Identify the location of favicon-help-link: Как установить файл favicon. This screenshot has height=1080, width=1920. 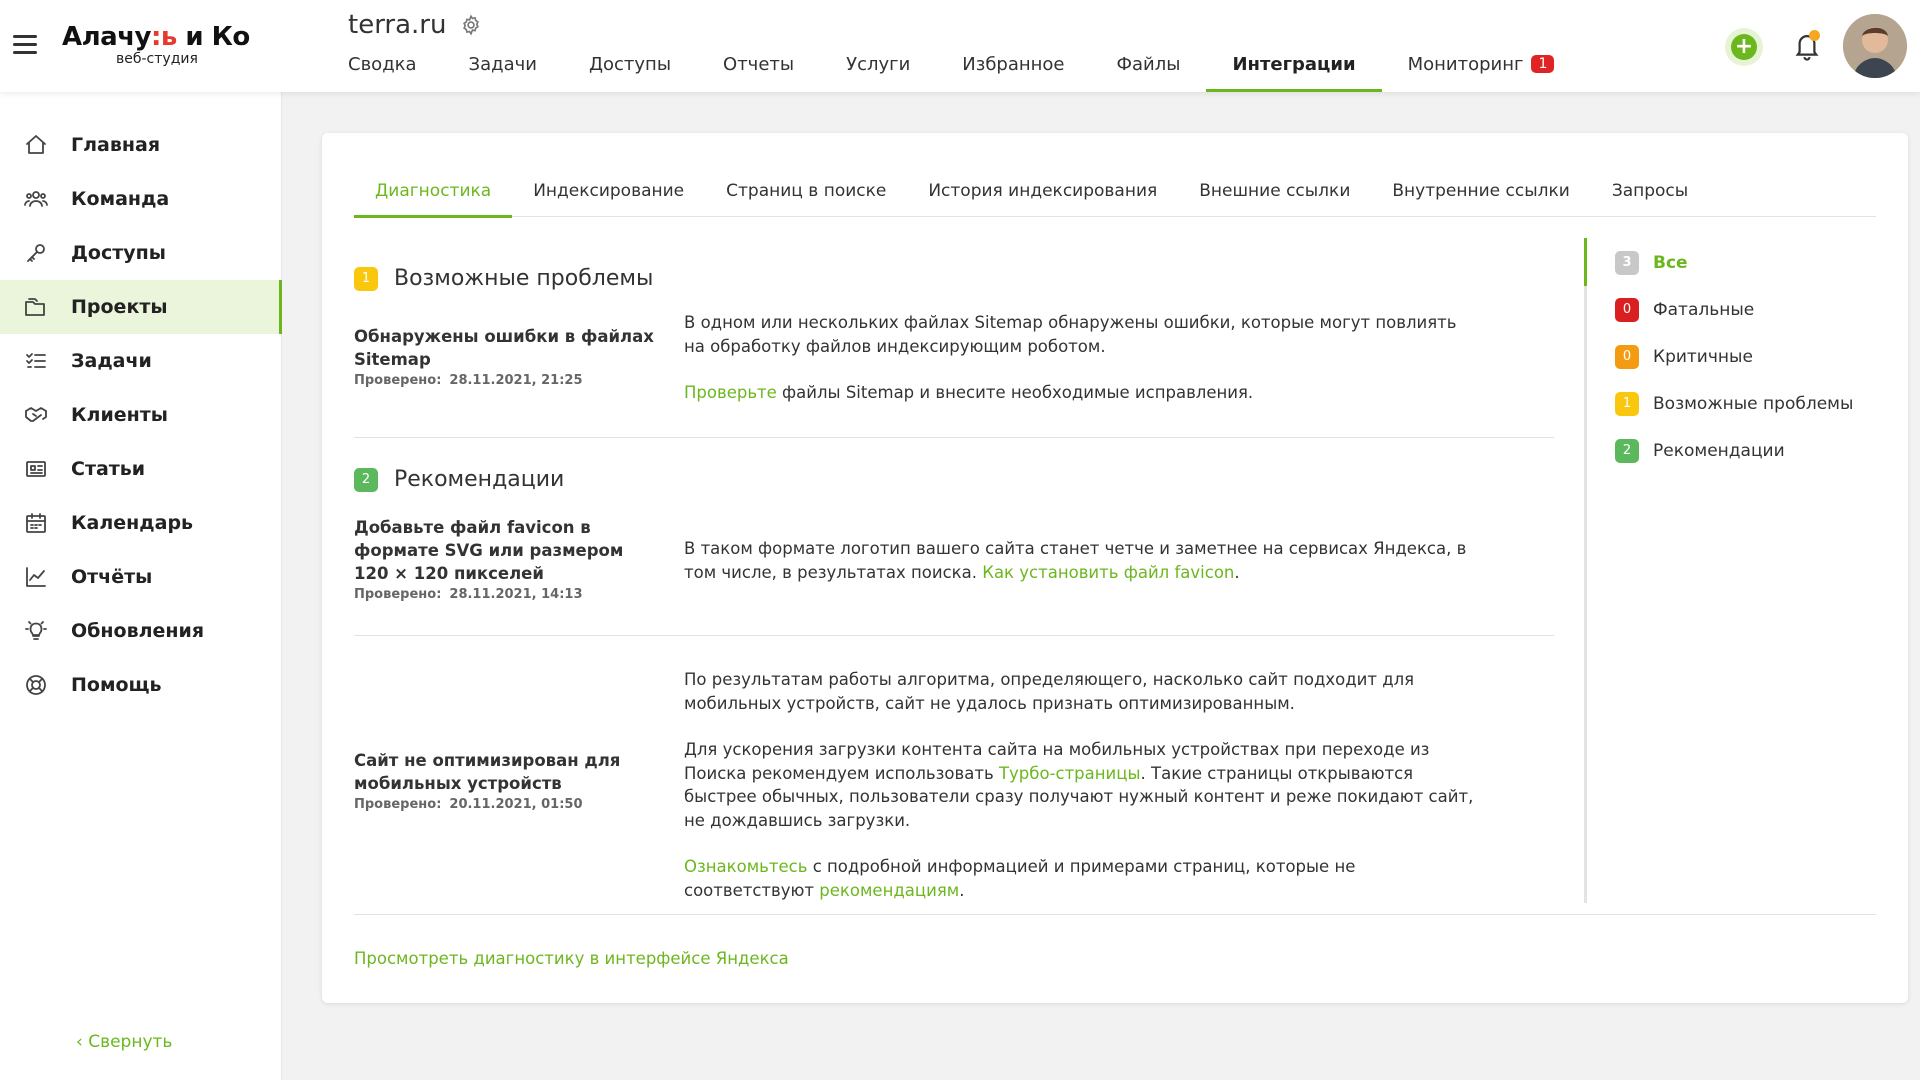
(1108, 572).